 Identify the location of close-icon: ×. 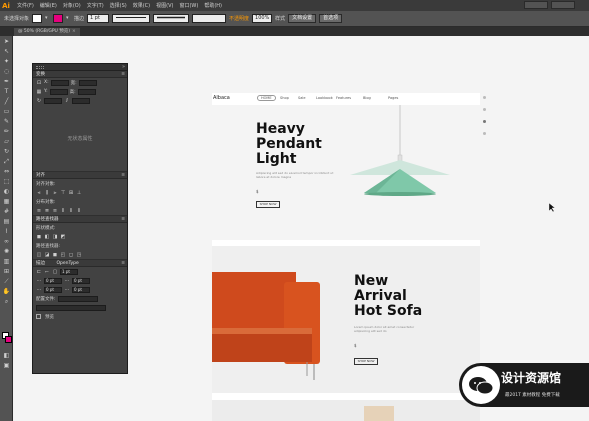
(74, 31).